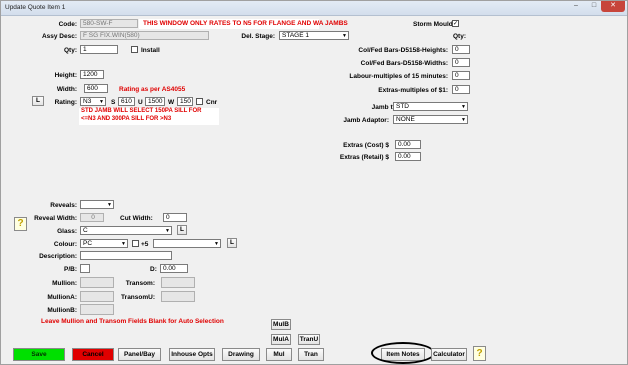 The height and width of the screenshot is (365, 628). I want to click on mul-button: Mul, so click(279, 354).